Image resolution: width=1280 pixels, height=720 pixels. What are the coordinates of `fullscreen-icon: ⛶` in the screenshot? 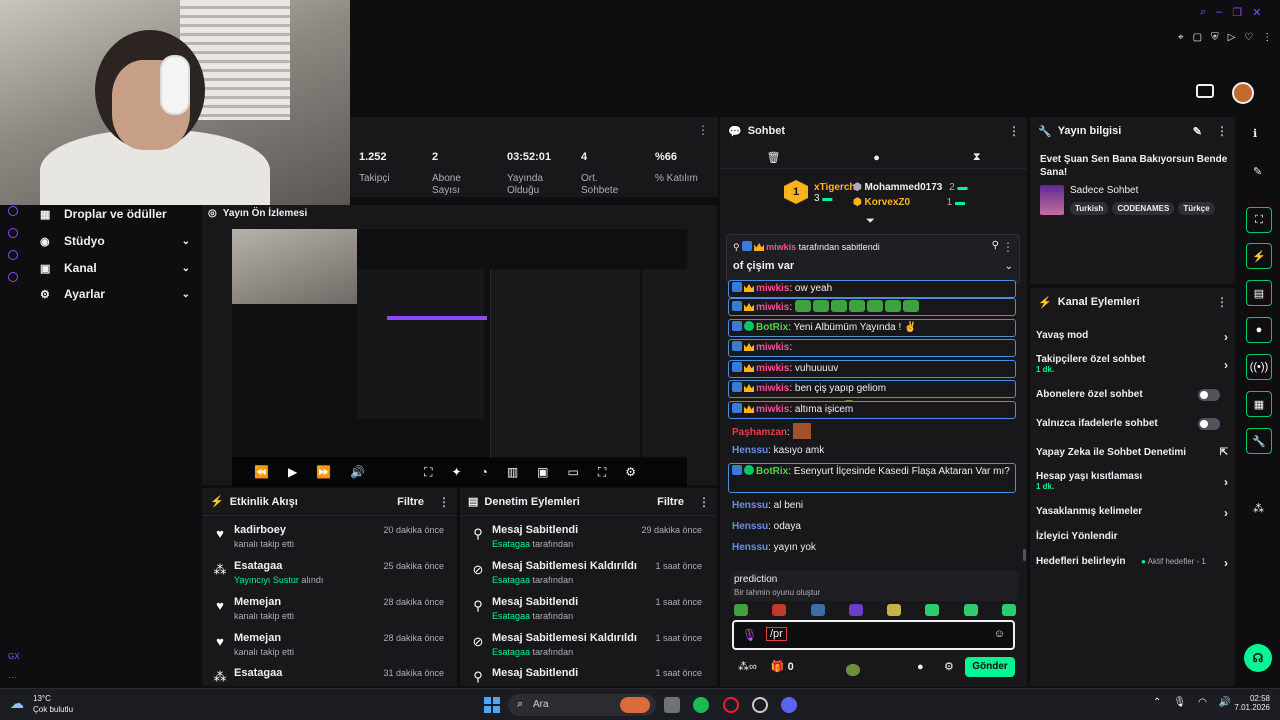 It's located at (602, 472).